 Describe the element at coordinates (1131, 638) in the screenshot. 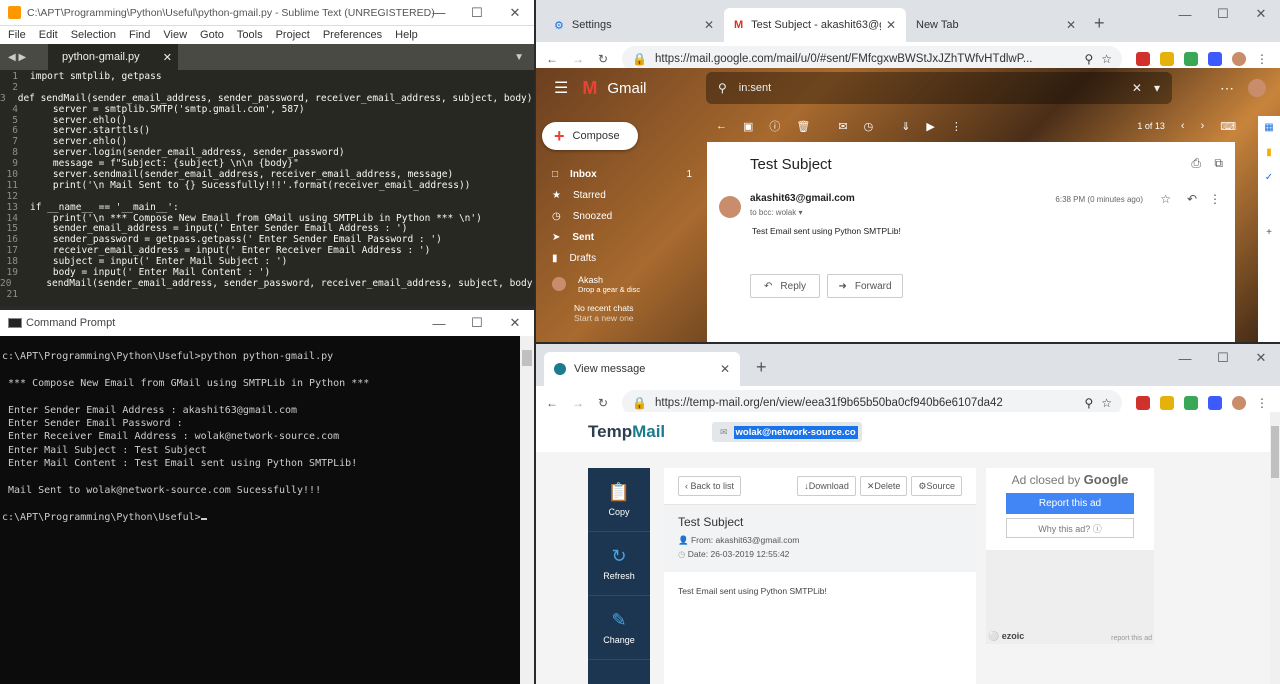

I see `report-ad-link: report this ad` at that location.